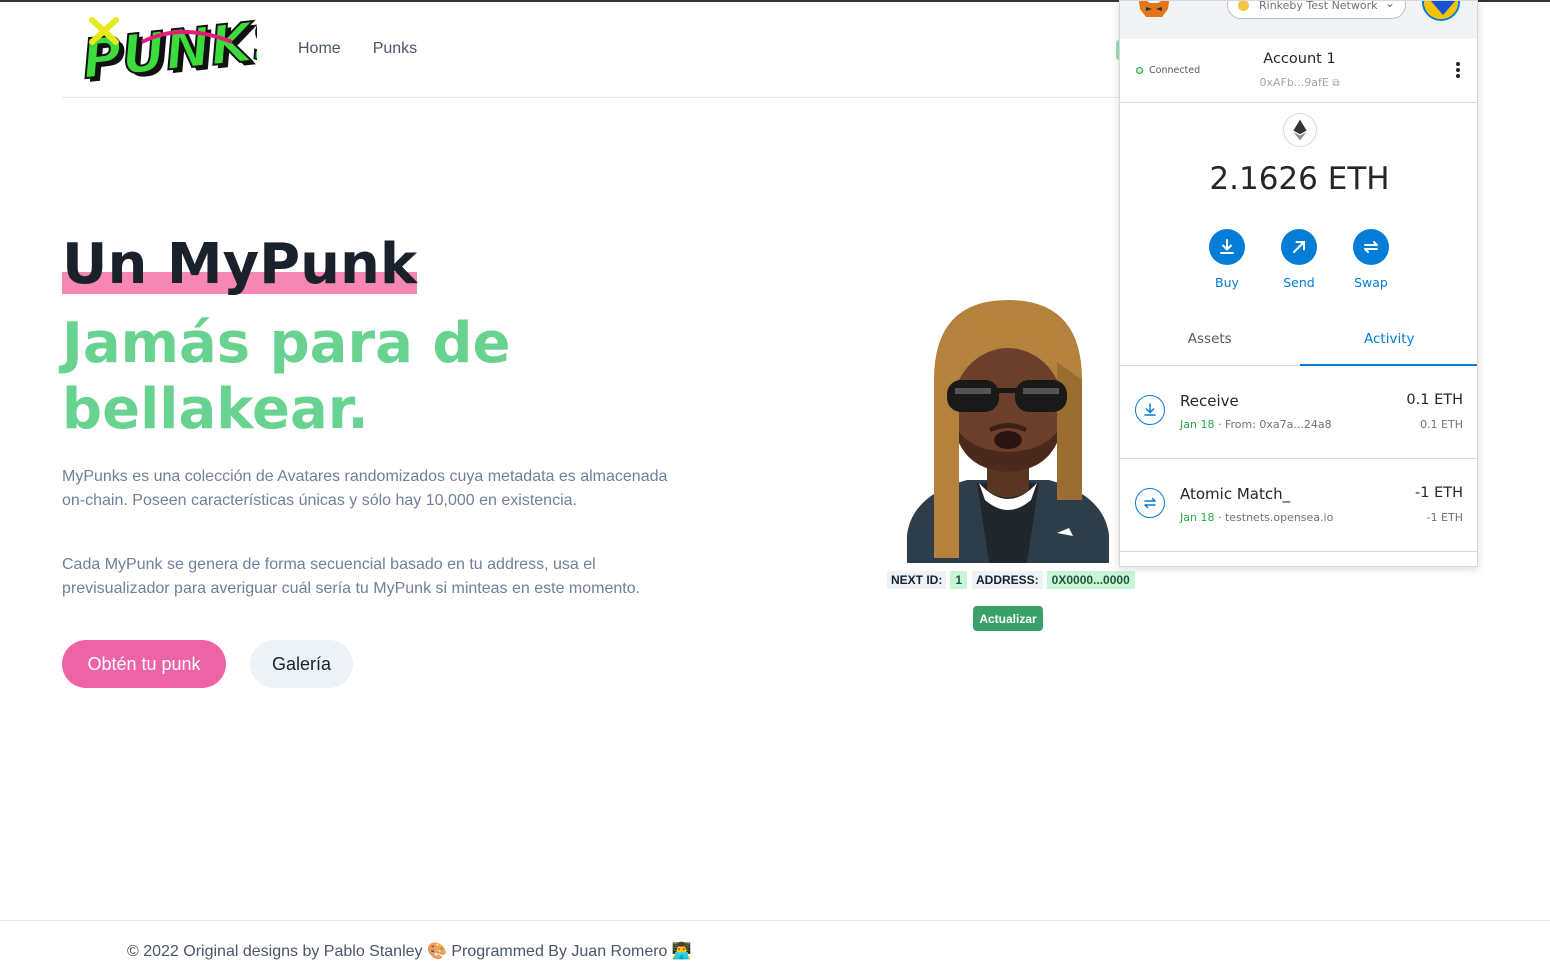  I want to click on fox-body, so click(1154, 9).